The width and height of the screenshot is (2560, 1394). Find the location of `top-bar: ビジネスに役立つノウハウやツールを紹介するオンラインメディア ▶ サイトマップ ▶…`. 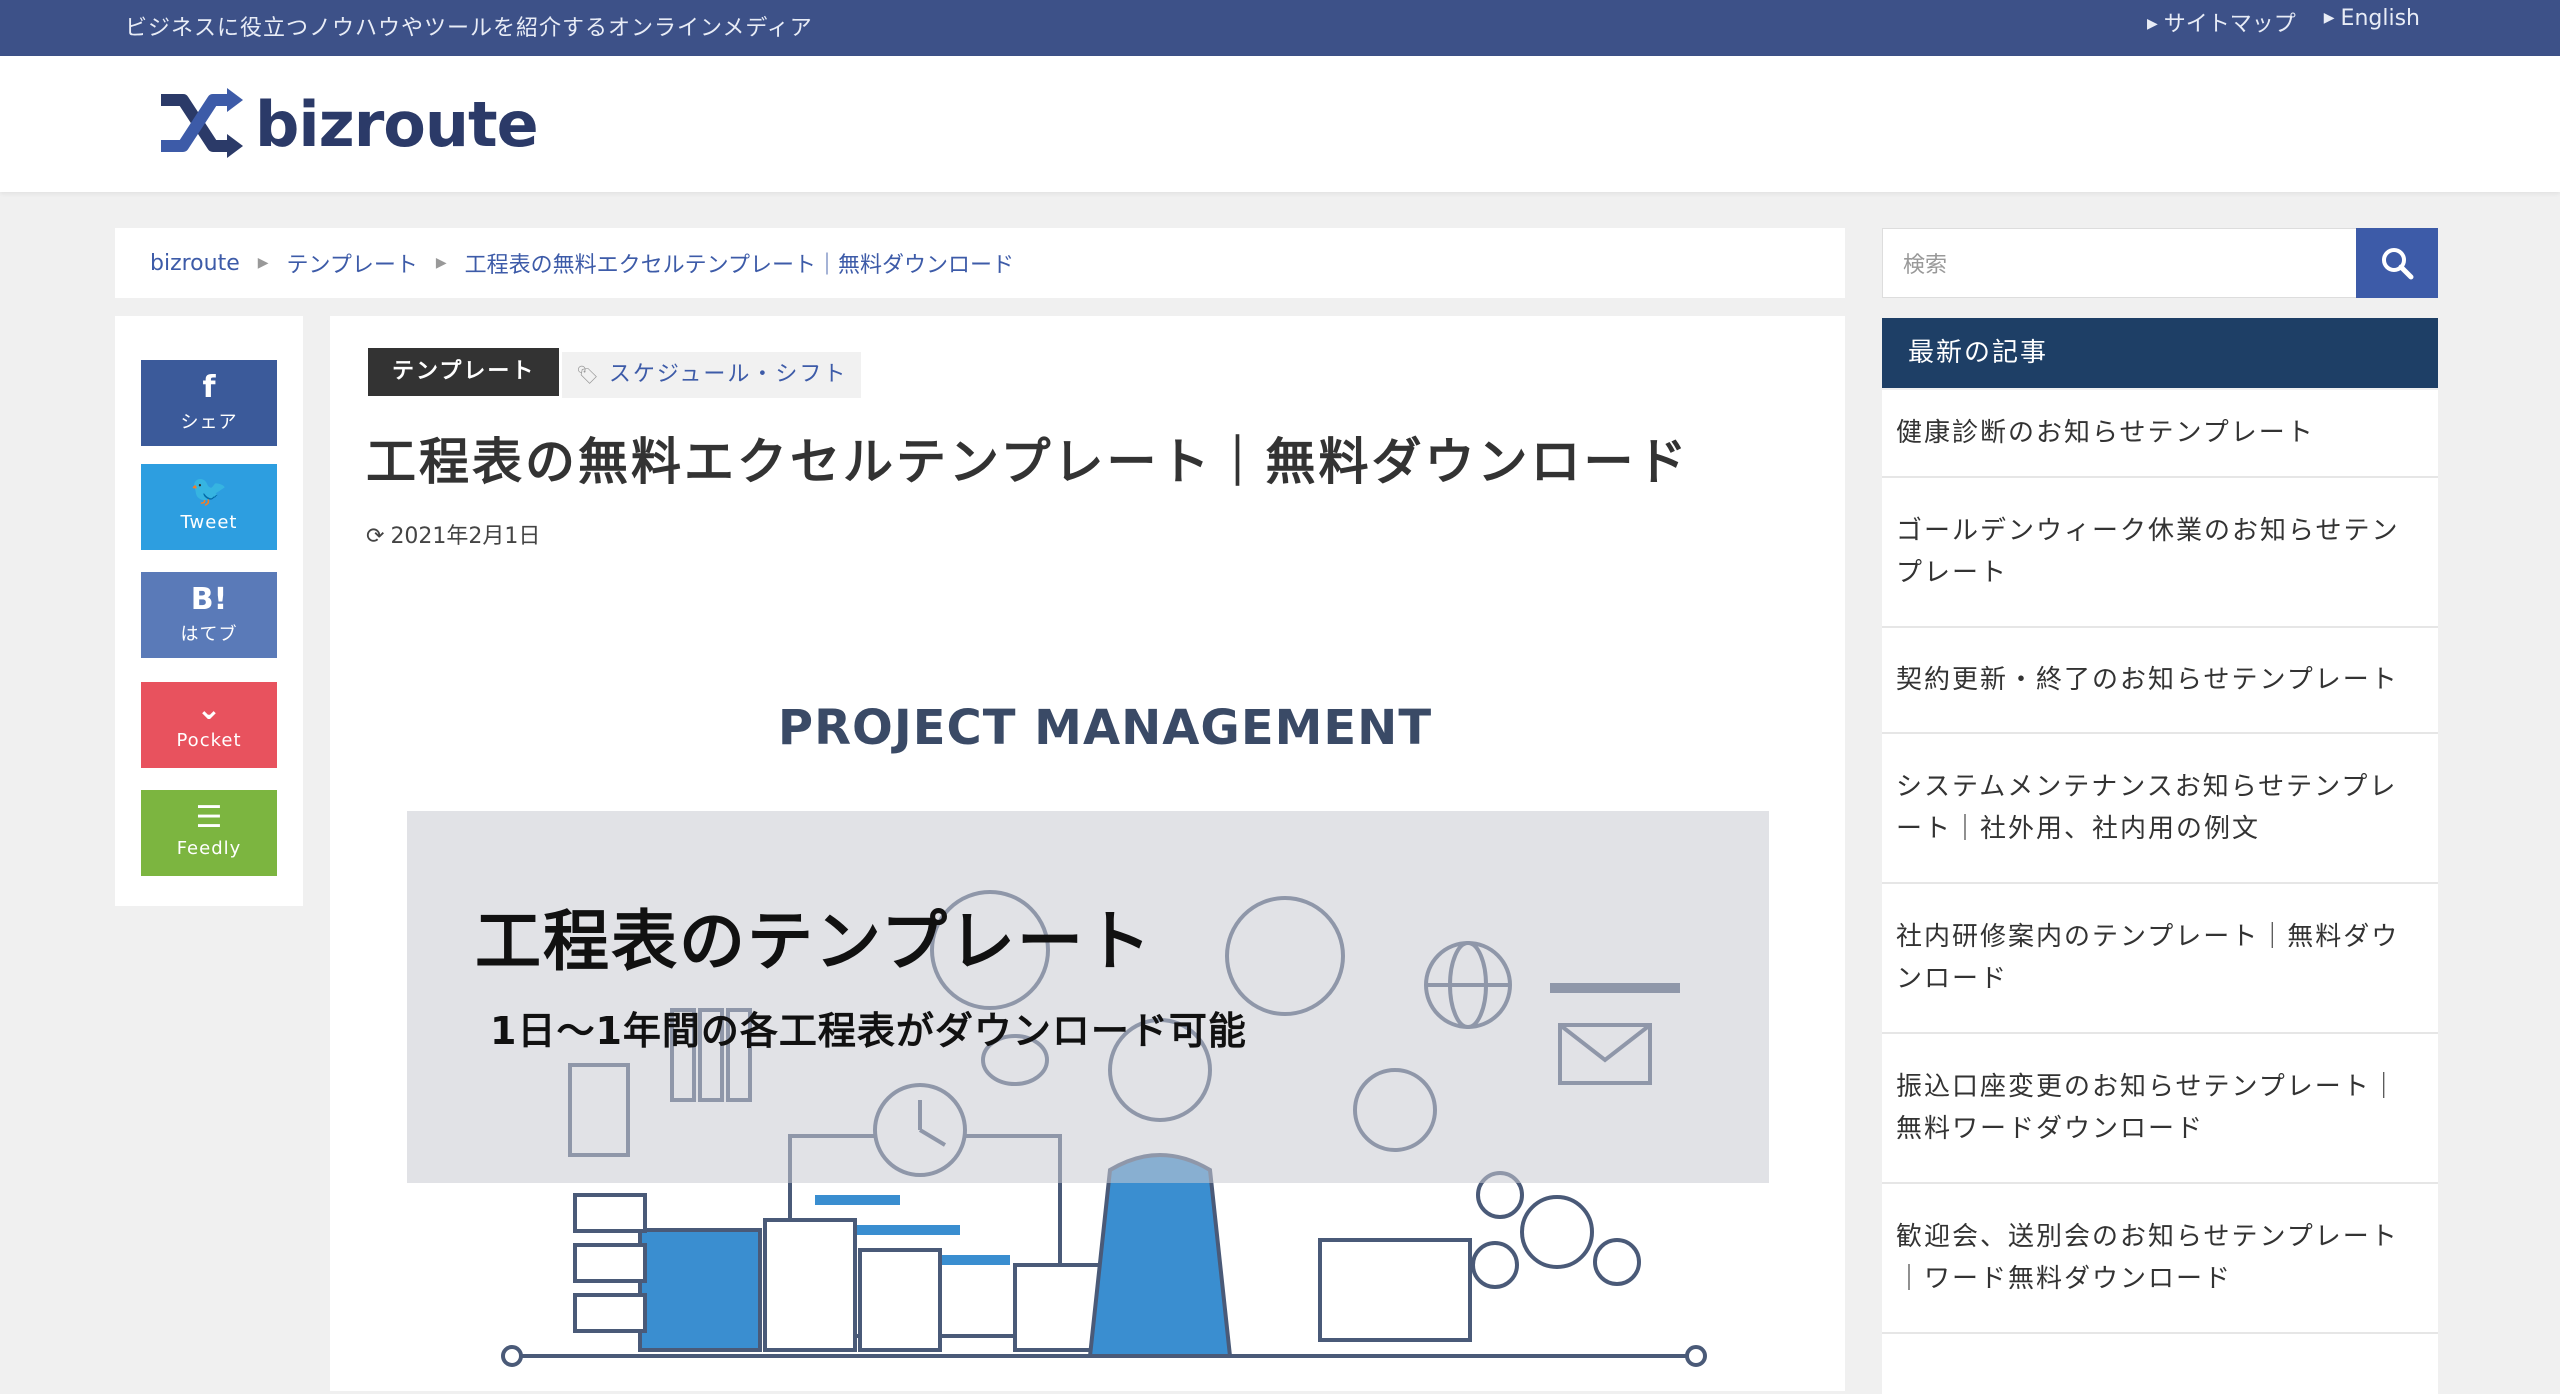

top-bar: ビジネスに役立つノウハウやツールを紹介するオンラインメディア ▶ サイトマップ ▶… is located at coordinates (1280, 28).